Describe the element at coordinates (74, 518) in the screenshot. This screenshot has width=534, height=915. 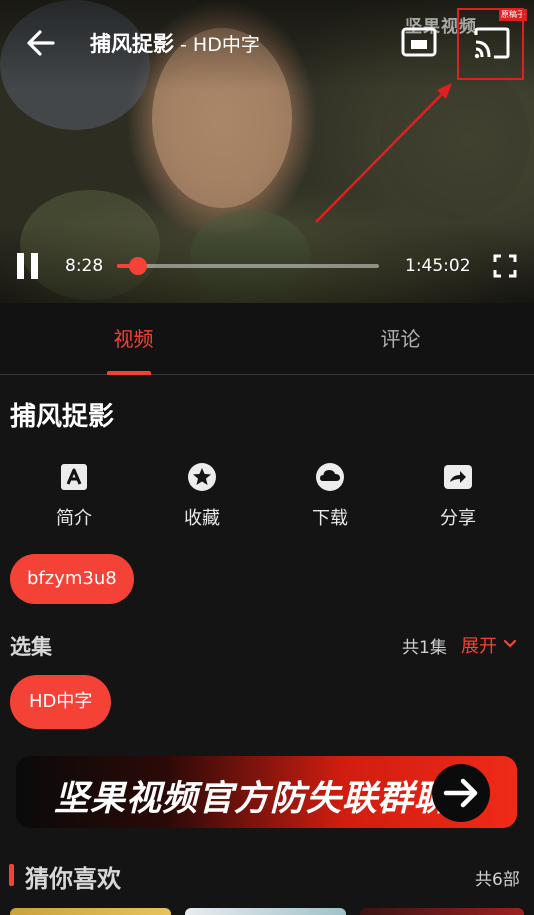
I see `intro-label: 简介` at that location.